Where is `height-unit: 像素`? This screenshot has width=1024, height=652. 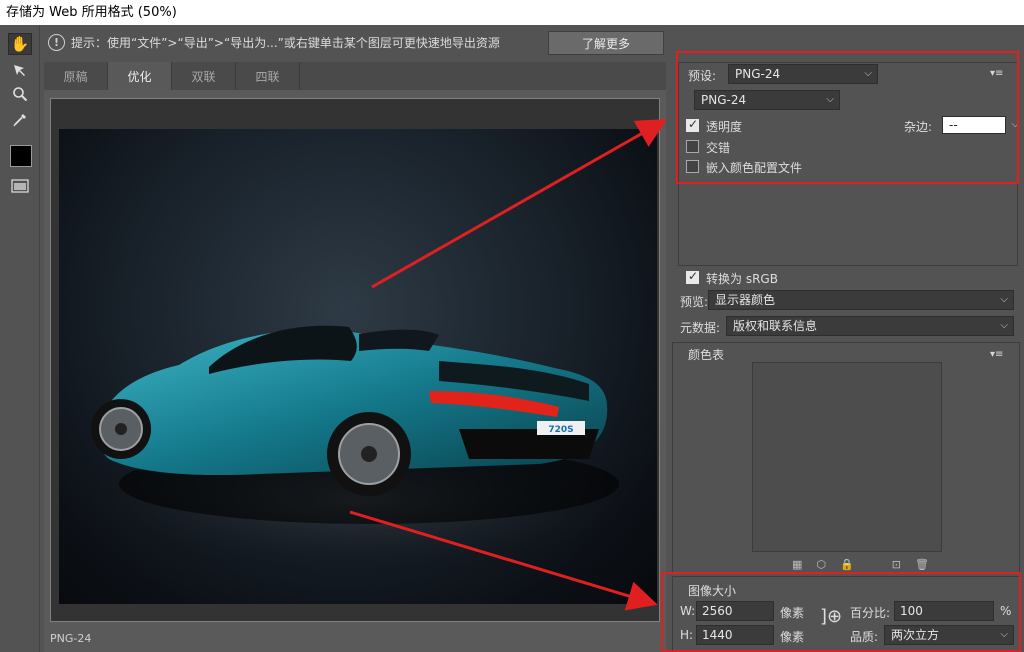 height-unit: 像素 is located at coordinates (792, 637).